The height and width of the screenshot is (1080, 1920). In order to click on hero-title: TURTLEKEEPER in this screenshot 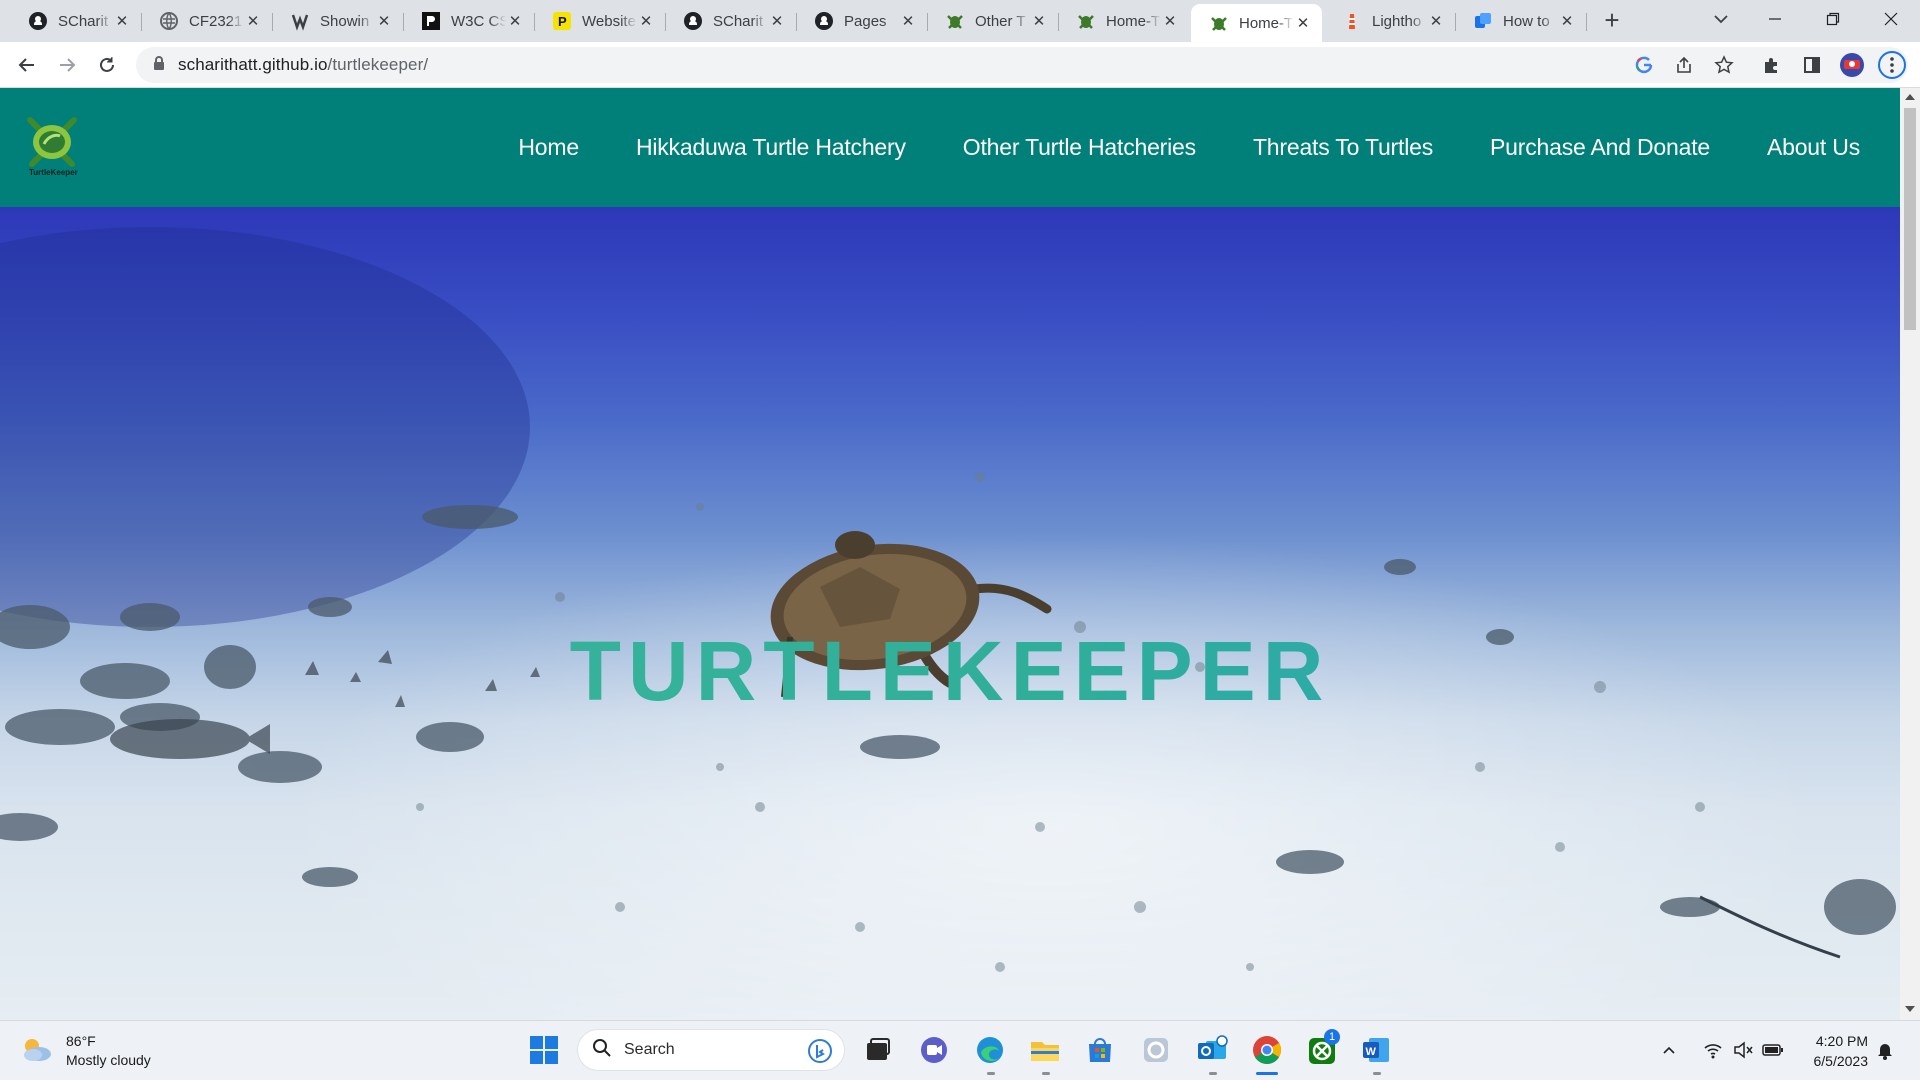, I will do `click(950, 671)`.